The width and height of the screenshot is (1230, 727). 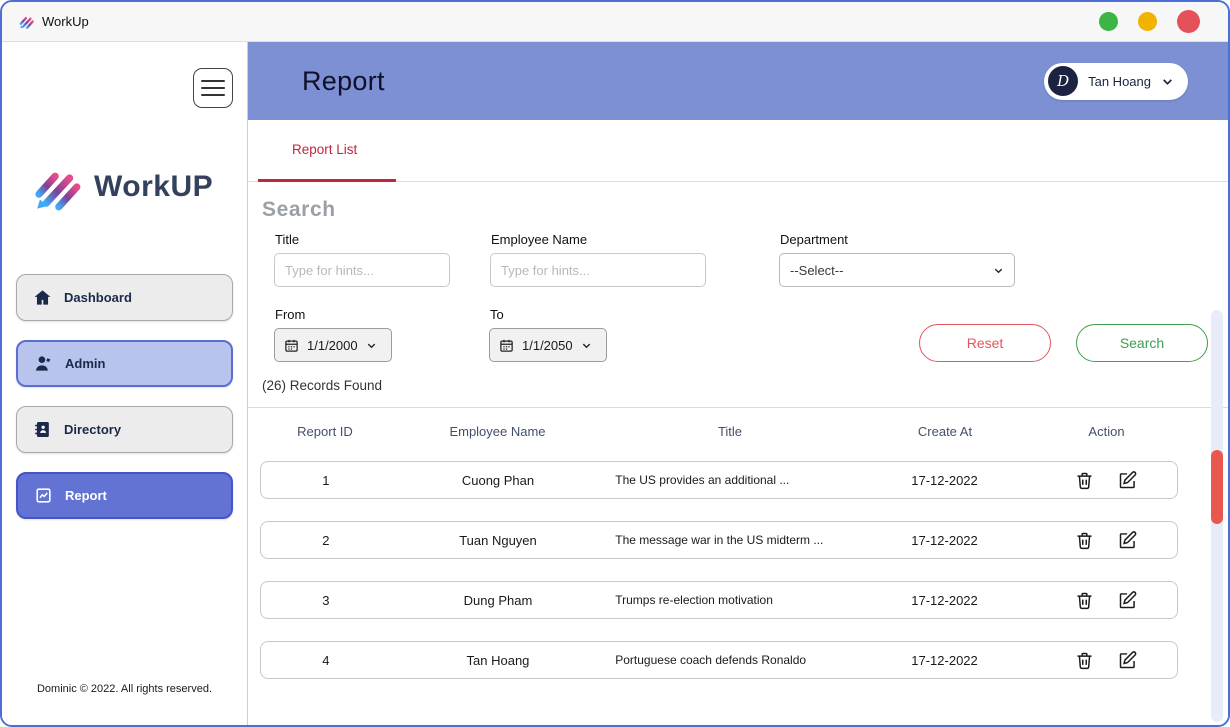 I want to click on to-date-picker: 1/1/2050, so click(x=548, y=345).